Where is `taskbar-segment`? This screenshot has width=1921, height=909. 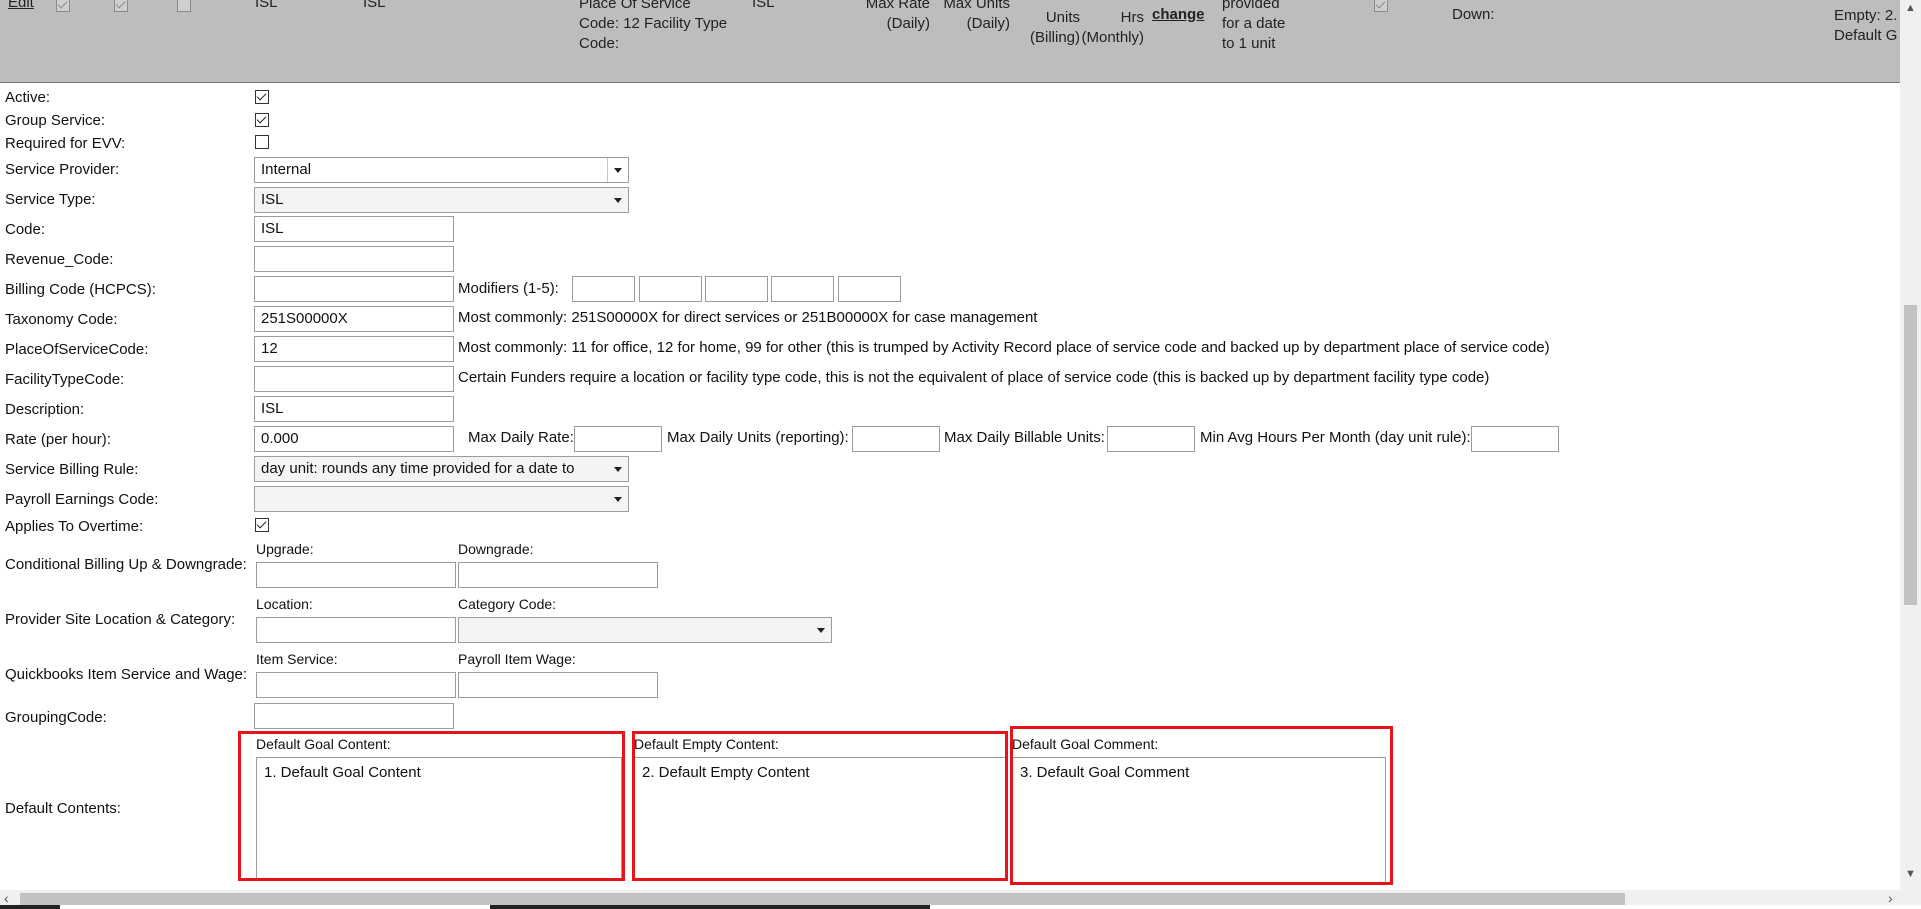 taskbar-segment is located at coordinates (710, 907).